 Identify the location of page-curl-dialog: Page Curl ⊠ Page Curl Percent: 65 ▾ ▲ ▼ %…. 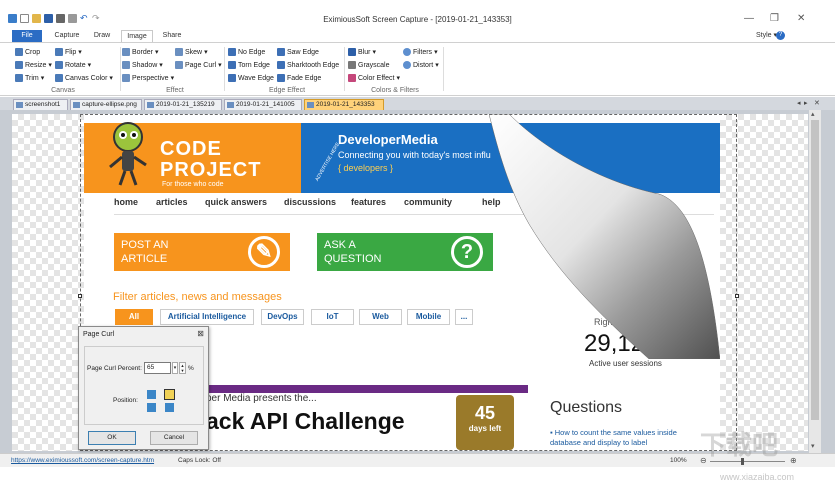
(143, 388).